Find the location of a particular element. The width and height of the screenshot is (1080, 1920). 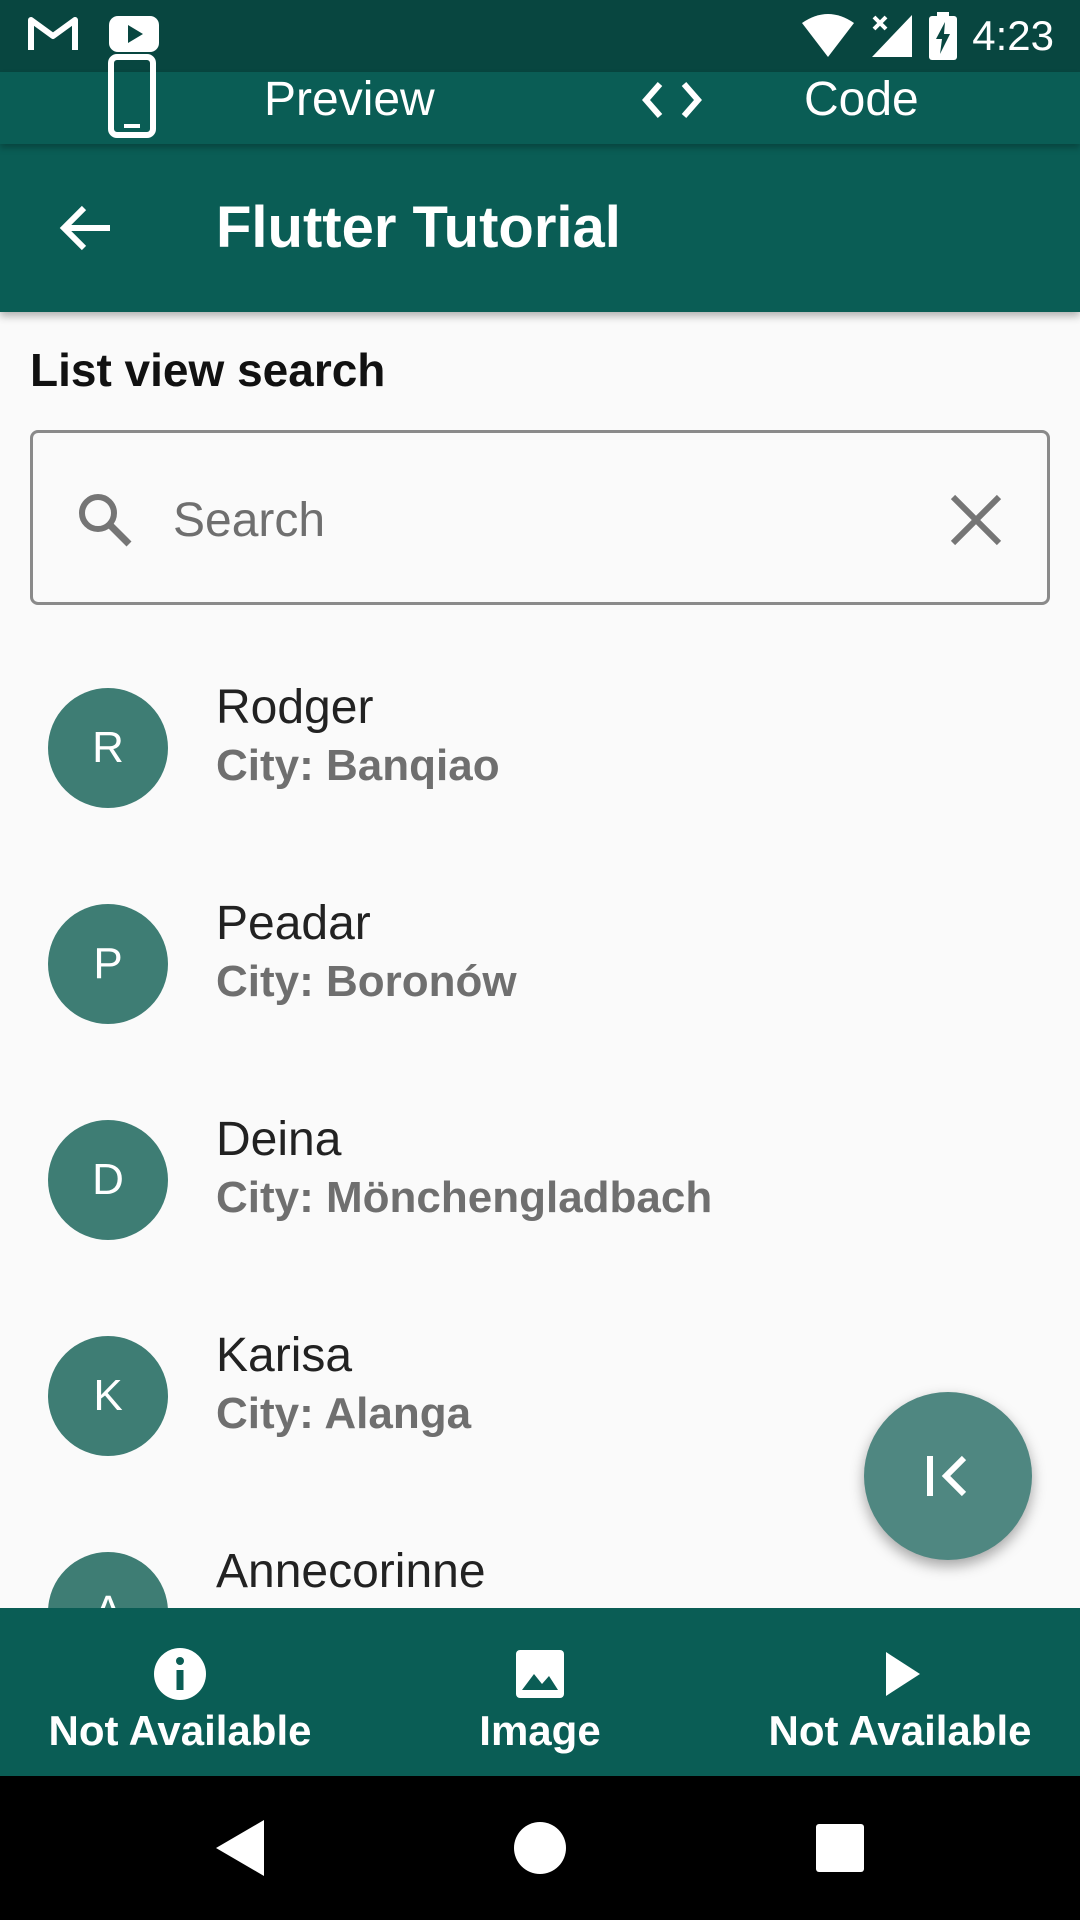

wifi-icon is located at coordinates (828, 35).